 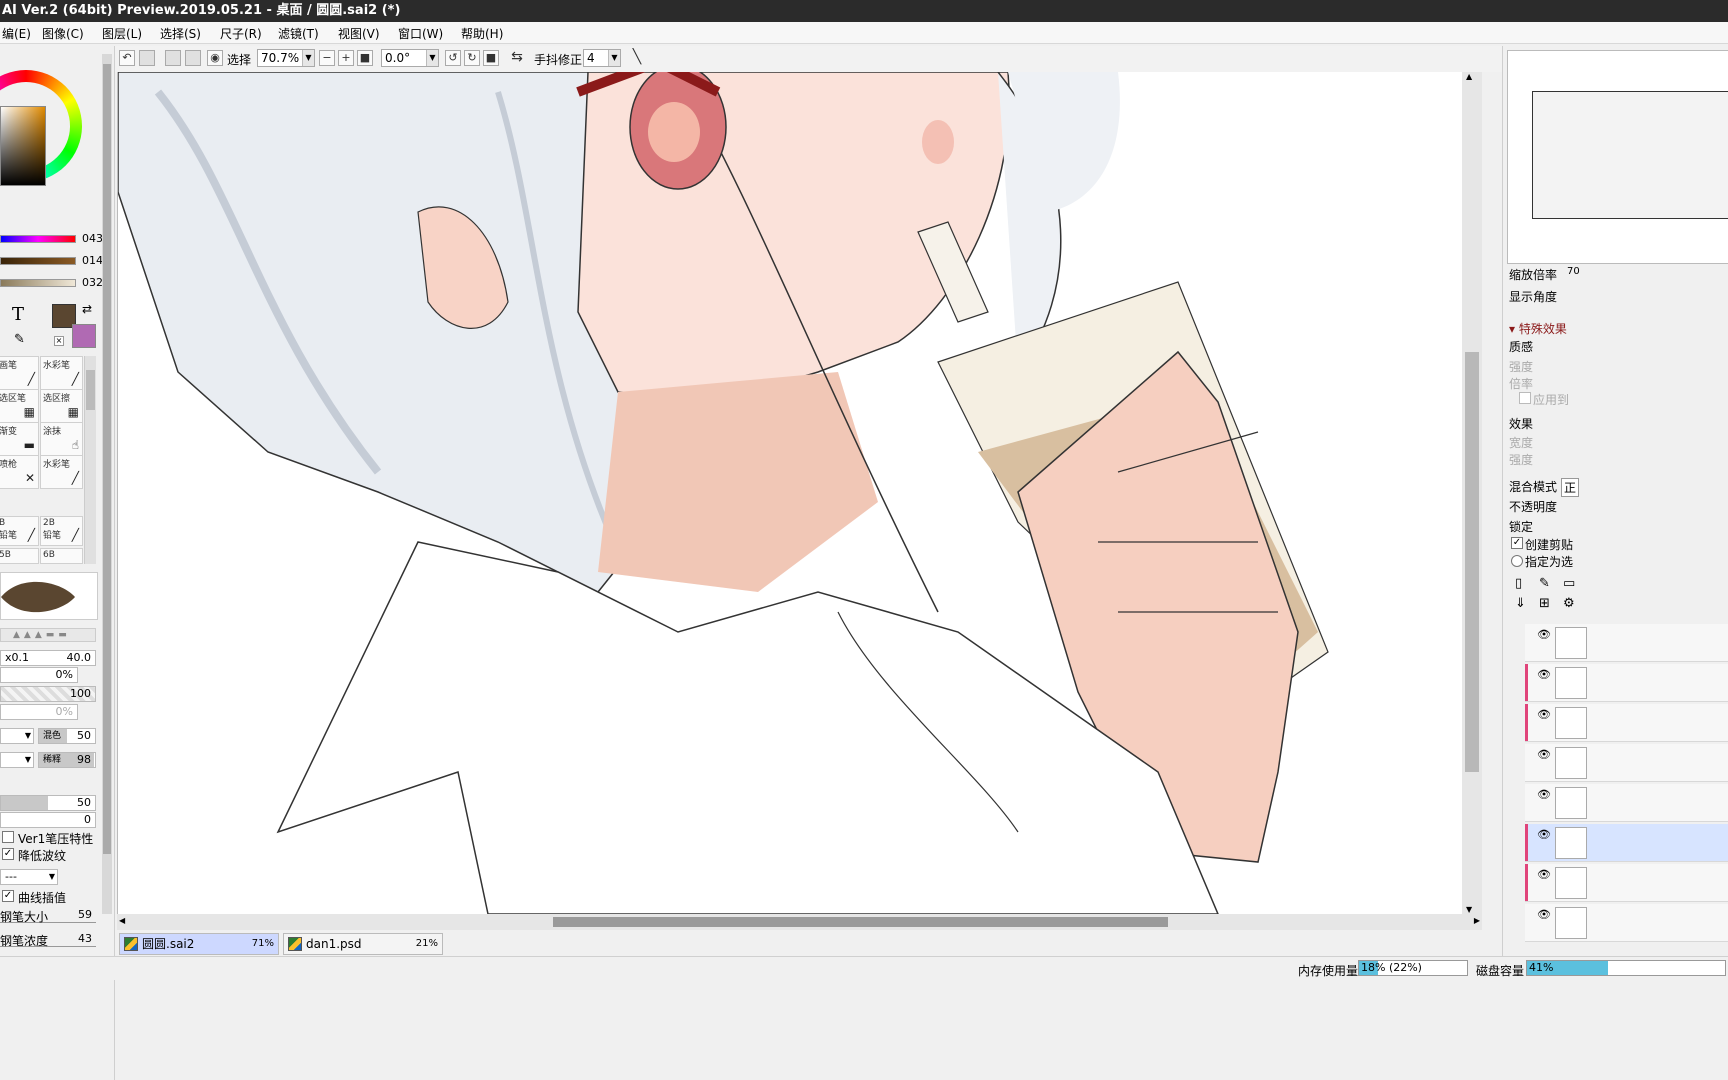 I want to click on vertical-scroll-thumb, so click(x=1472, y=562).